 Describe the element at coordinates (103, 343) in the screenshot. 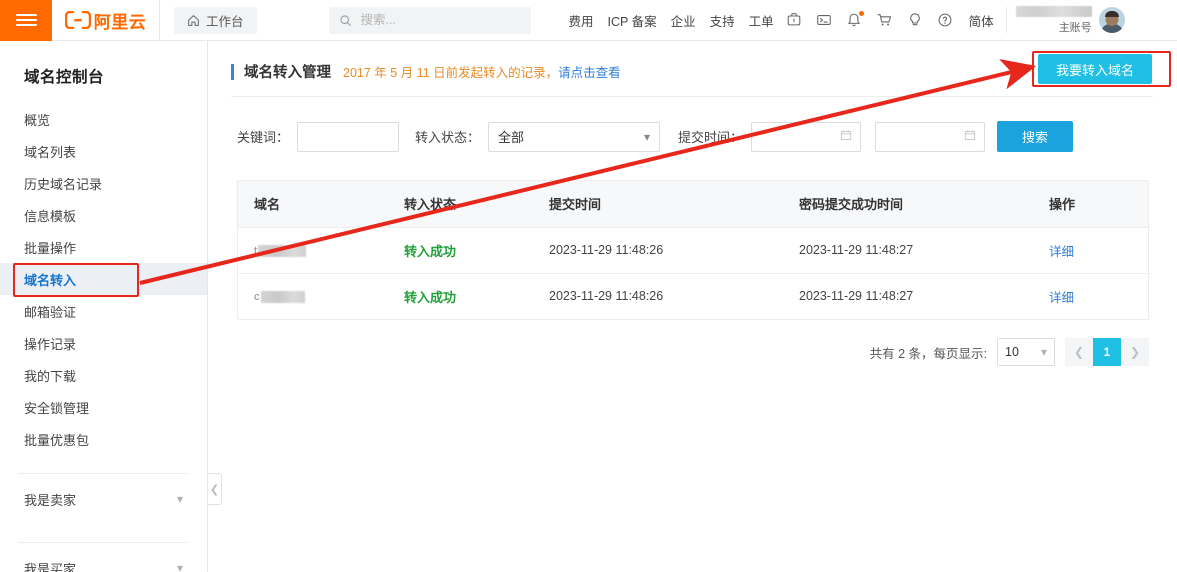

I see `sidebar-item-operation-log: 操作记录` at that location.